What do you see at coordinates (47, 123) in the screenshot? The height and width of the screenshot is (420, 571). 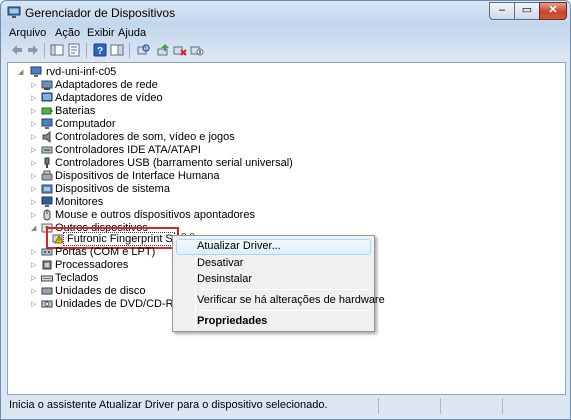 I see `computer-icon` at bounding box center [47, 123].